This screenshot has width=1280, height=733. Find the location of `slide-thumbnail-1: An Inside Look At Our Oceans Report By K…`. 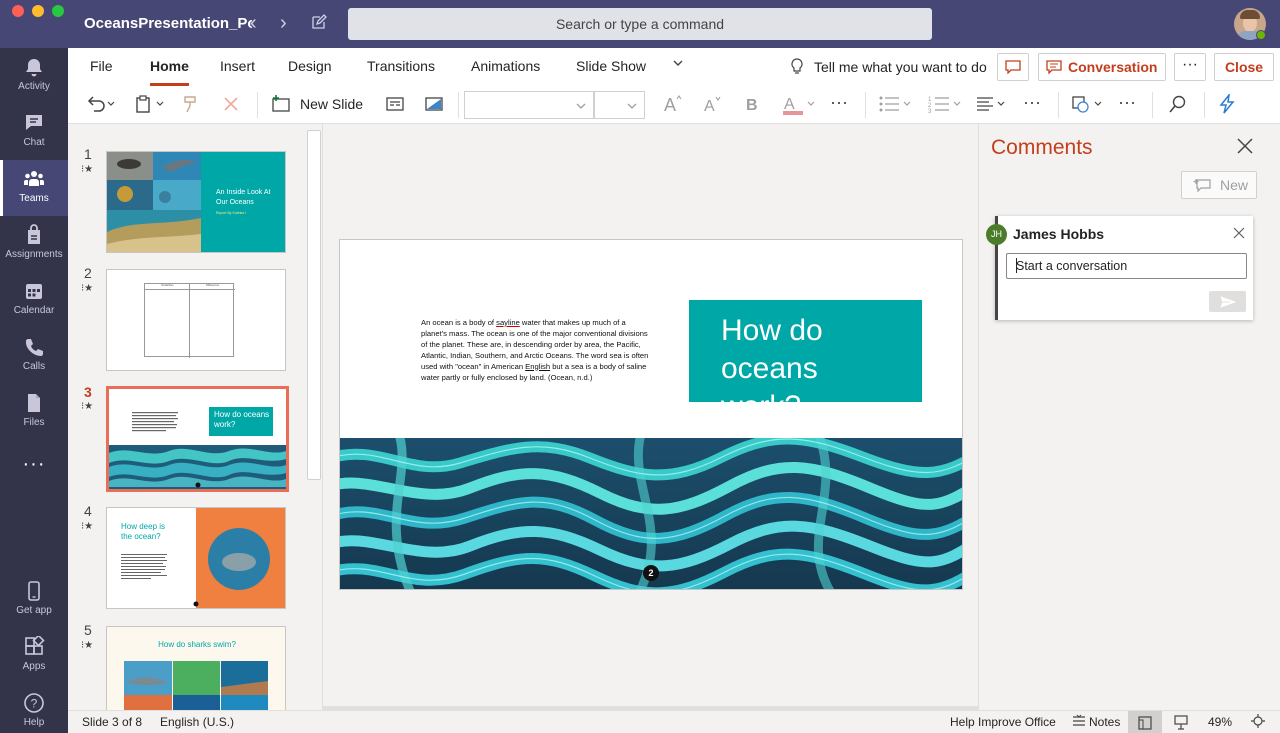

slide-thumbnail-1: An Inside Look At Our Oceans Report By K… is located at coordinates (196, 202).